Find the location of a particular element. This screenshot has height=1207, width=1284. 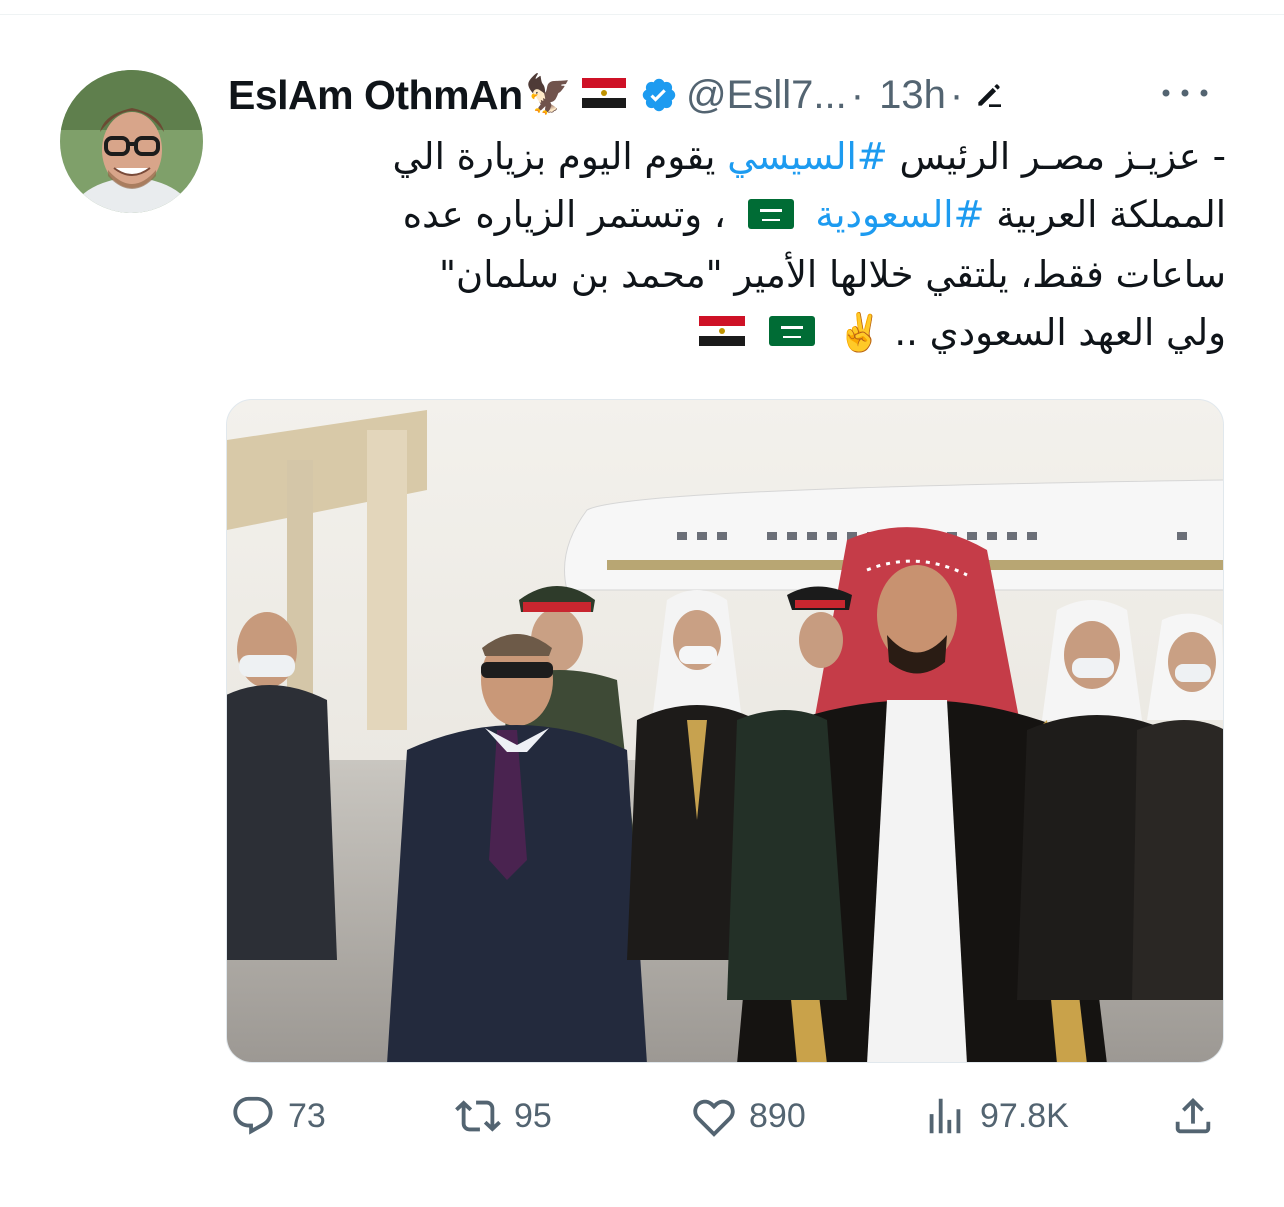

views-count: 97.8K is located at coordinates (1024, 1115).